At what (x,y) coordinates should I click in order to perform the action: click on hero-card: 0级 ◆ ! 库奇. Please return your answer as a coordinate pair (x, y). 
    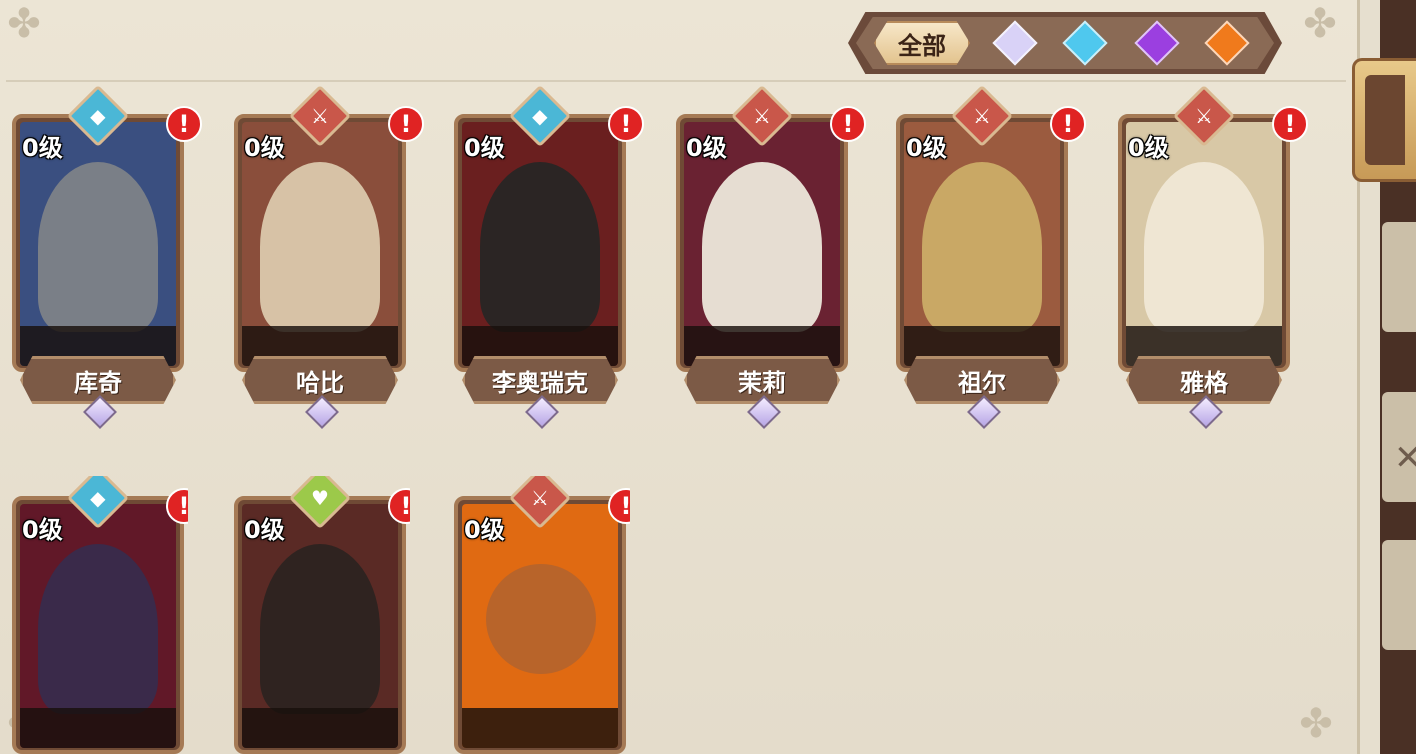
    Looking at the image, I should click on (102, 259).